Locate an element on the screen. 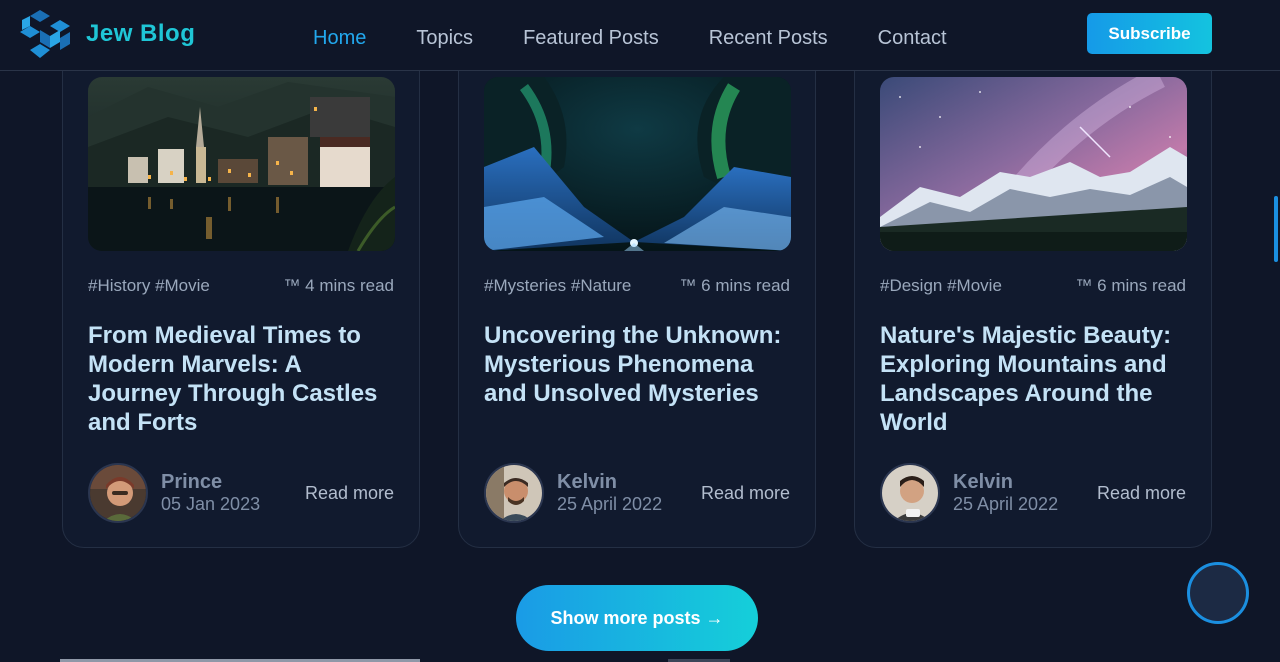 This screenshot has width=1280, height=662. nav-home: Home is located at coordinates (339, 38).